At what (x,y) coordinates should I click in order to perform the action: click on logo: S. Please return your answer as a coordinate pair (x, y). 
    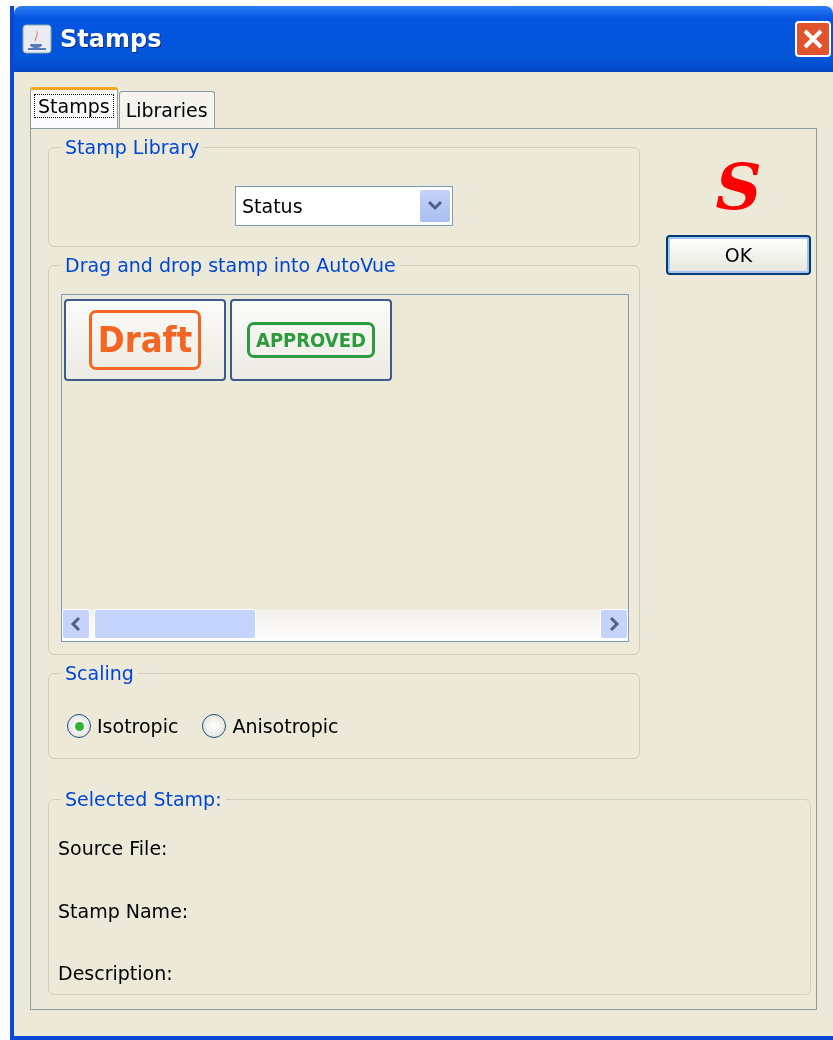
    Looking at the image, I should click on (738, 187).